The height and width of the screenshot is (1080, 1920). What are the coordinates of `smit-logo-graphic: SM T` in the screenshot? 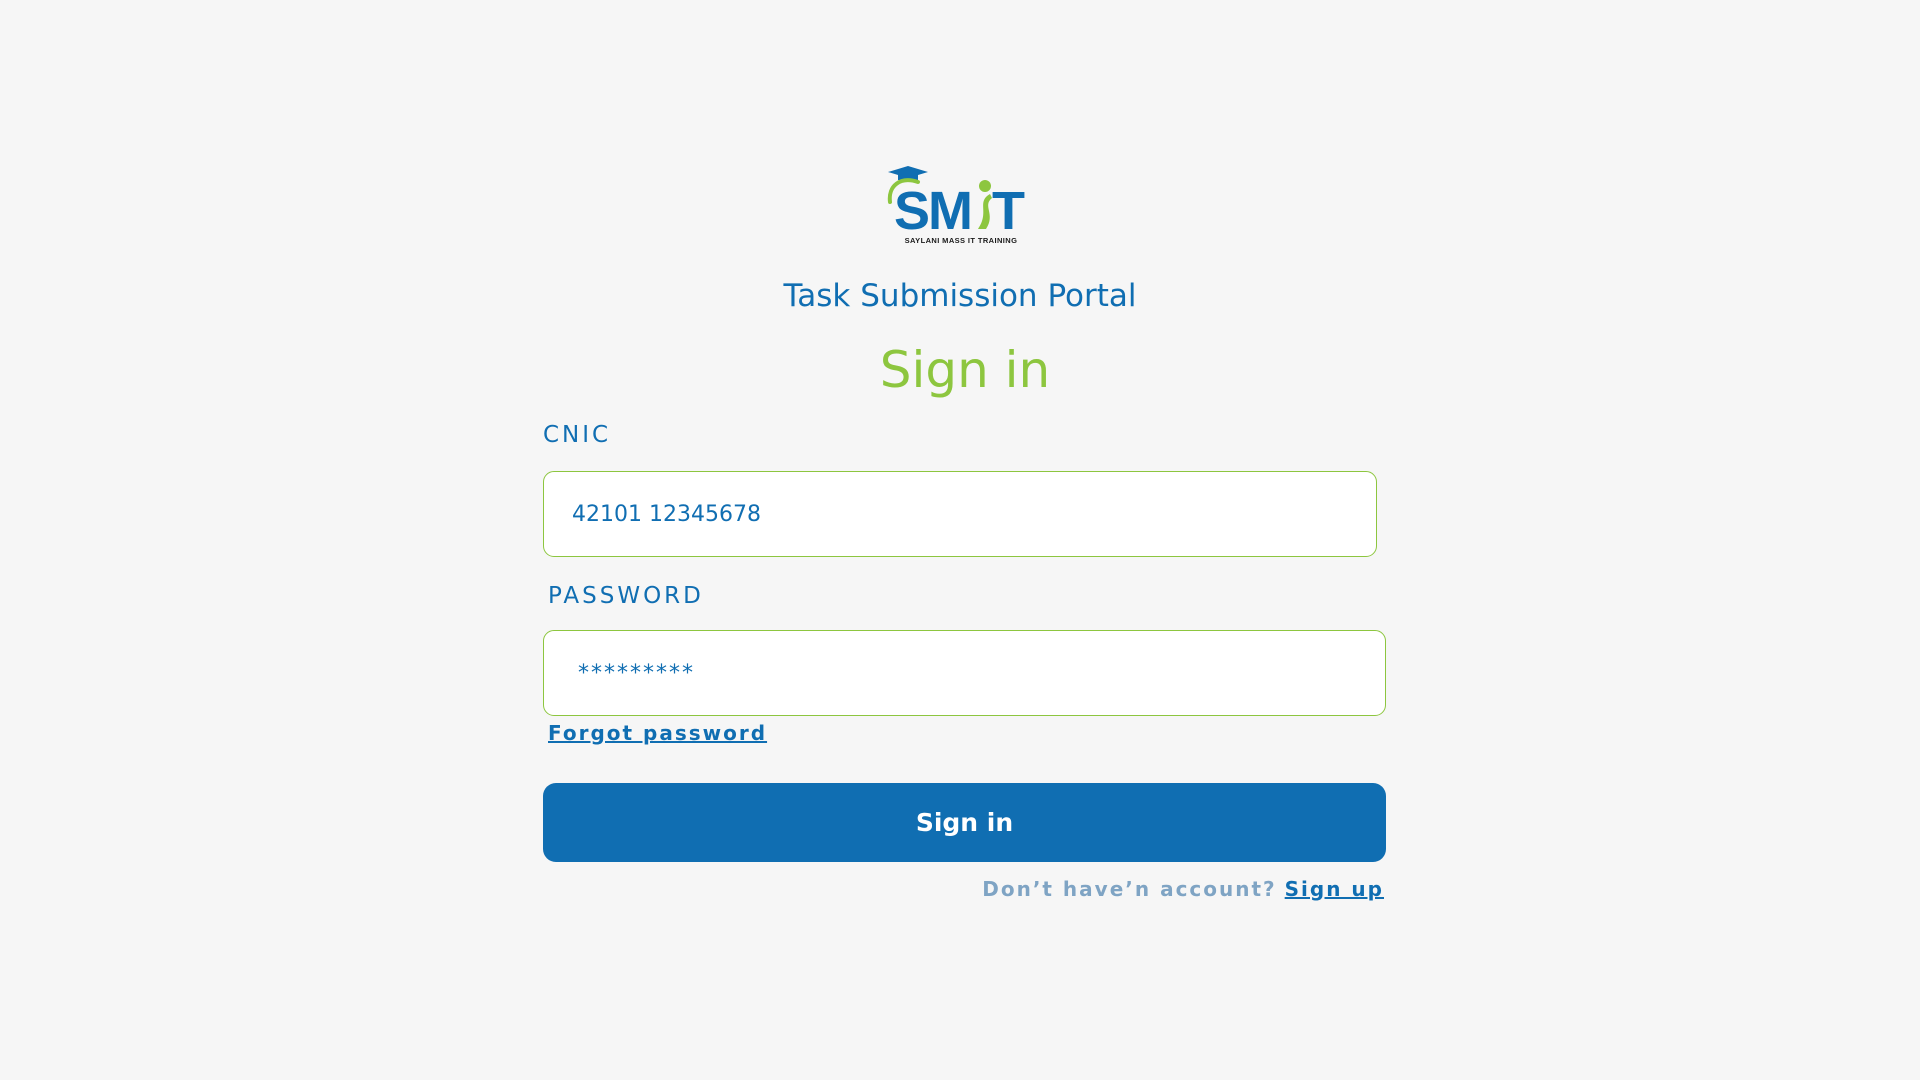 It's located at (956, 201).